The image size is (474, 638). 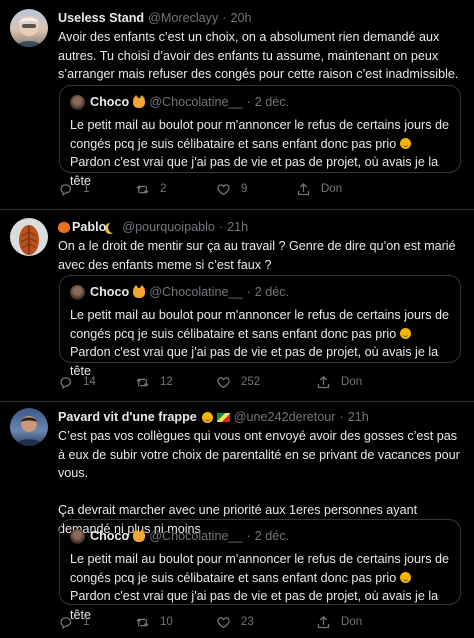 I want to click on author-handle: @pourquoipablo, so click(x=168, y=227).